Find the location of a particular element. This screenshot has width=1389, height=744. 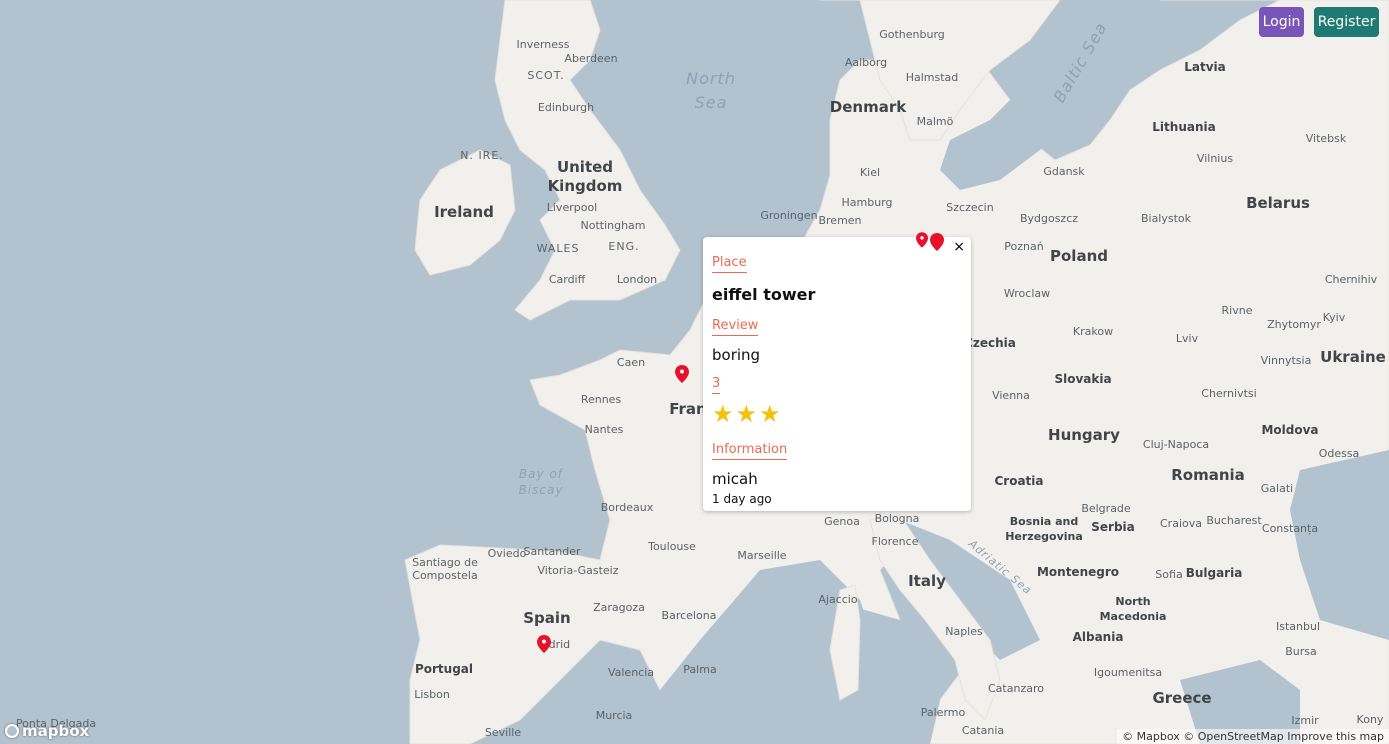

city-label: Edinburgh is located at coordinates (566, 107).